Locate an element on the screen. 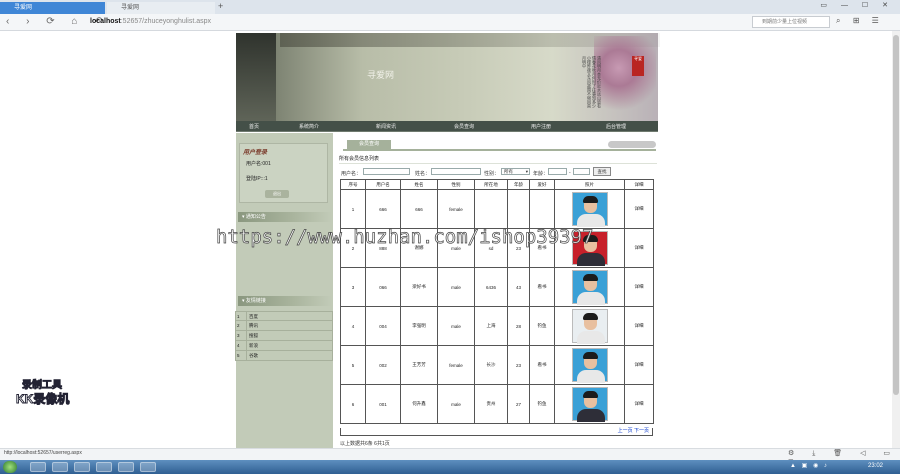 This screenshot has height=474, width=900. link-text: 谷歌 is located at coordinates (252, 355).